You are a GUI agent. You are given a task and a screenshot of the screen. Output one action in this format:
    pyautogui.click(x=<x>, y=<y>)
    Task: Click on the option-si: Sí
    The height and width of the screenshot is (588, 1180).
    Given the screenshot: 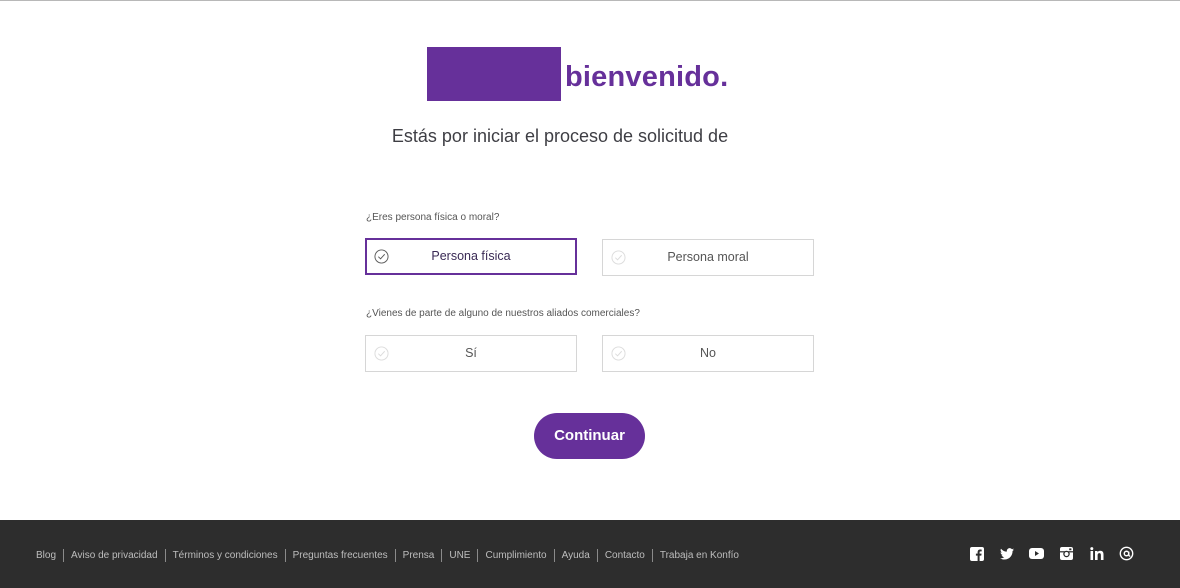 What is the action you would take?
    pyautogui.click(x=471, y=353)
    